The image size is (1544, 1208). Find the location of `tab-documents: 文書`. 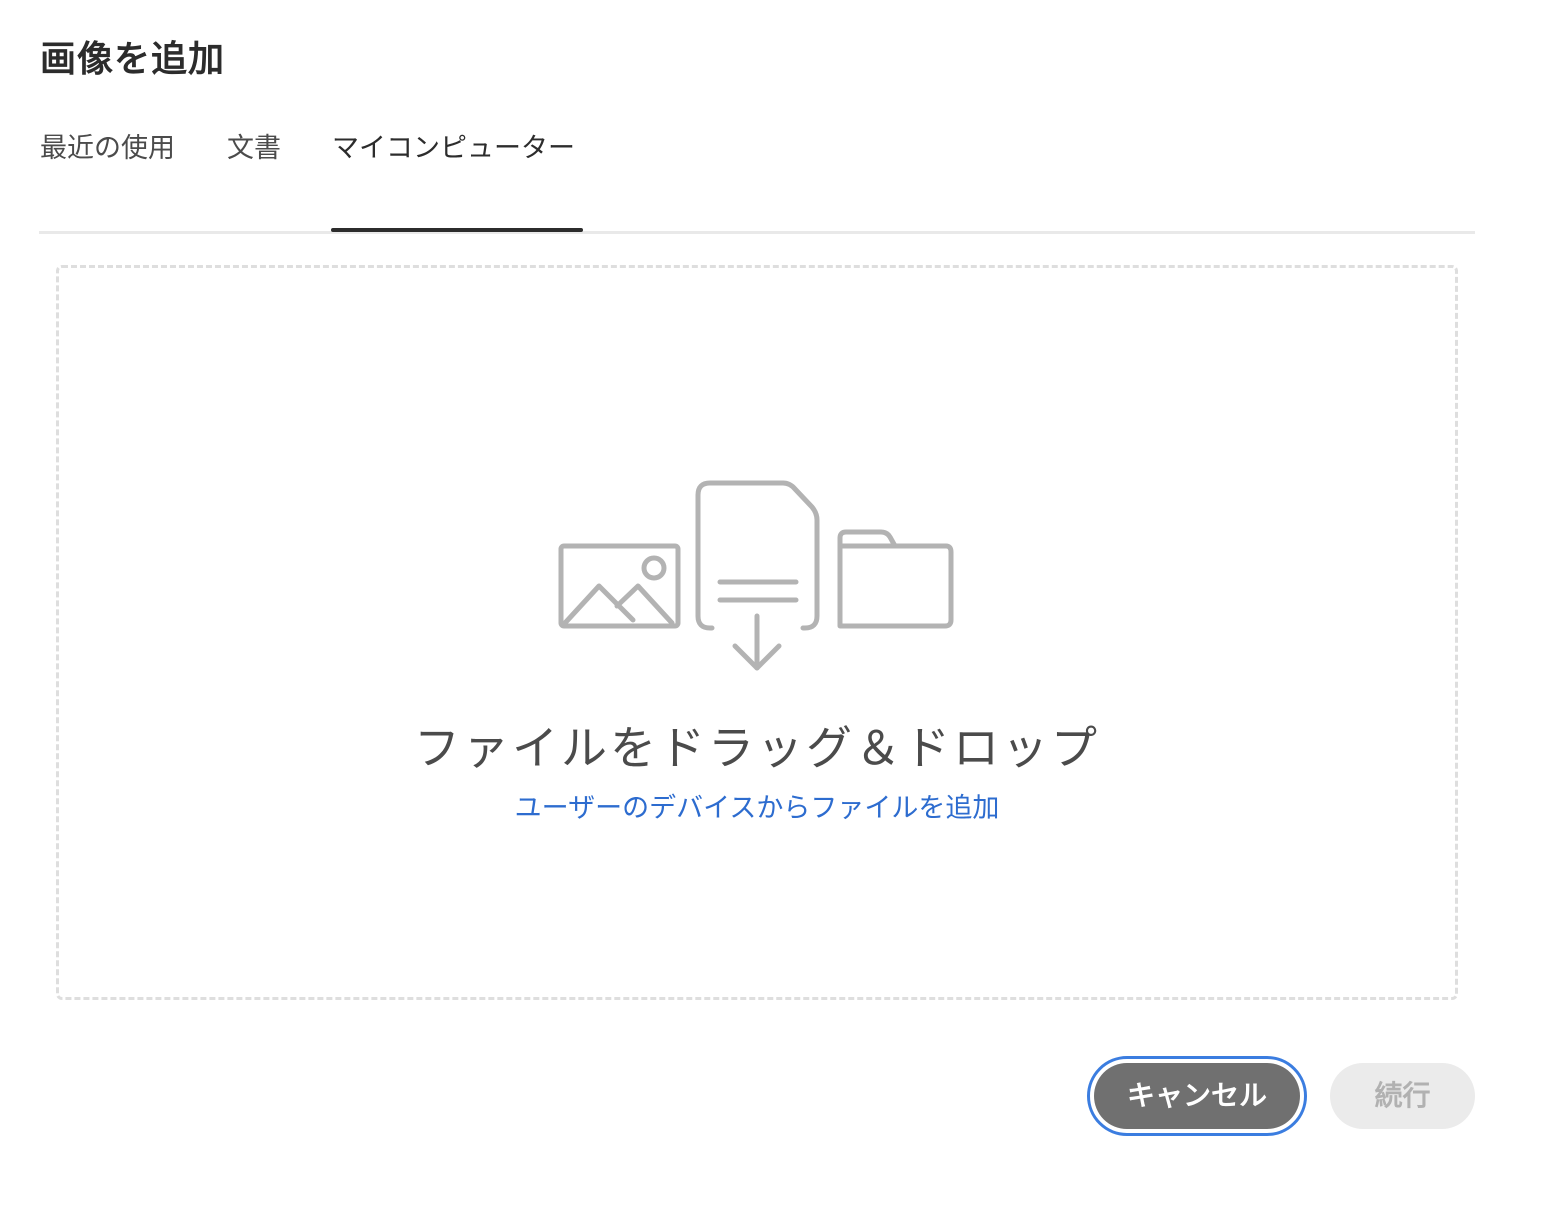

tab-documents: 文書 is located at coordinates (254, 145).